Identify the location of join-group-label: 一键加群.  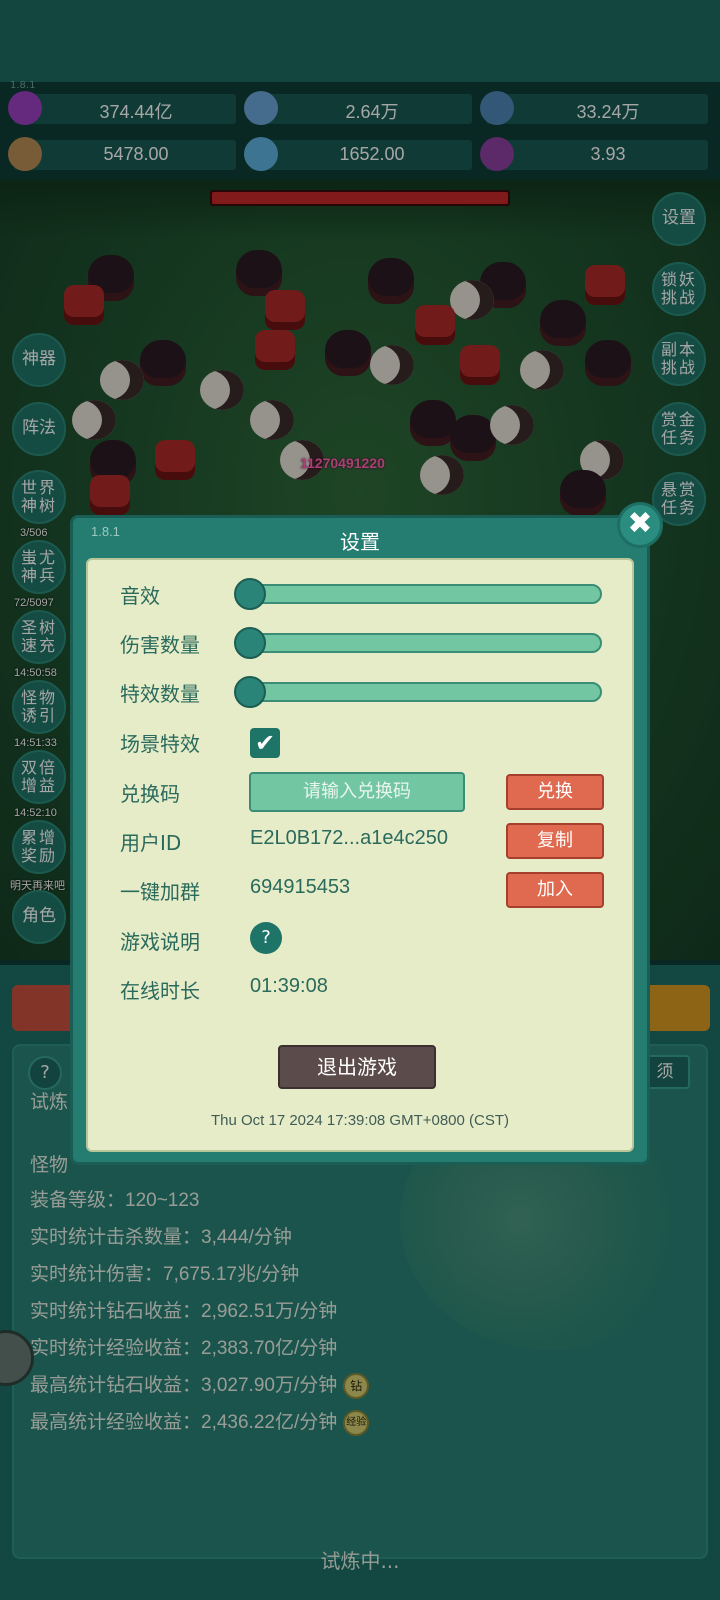
(160, 892).